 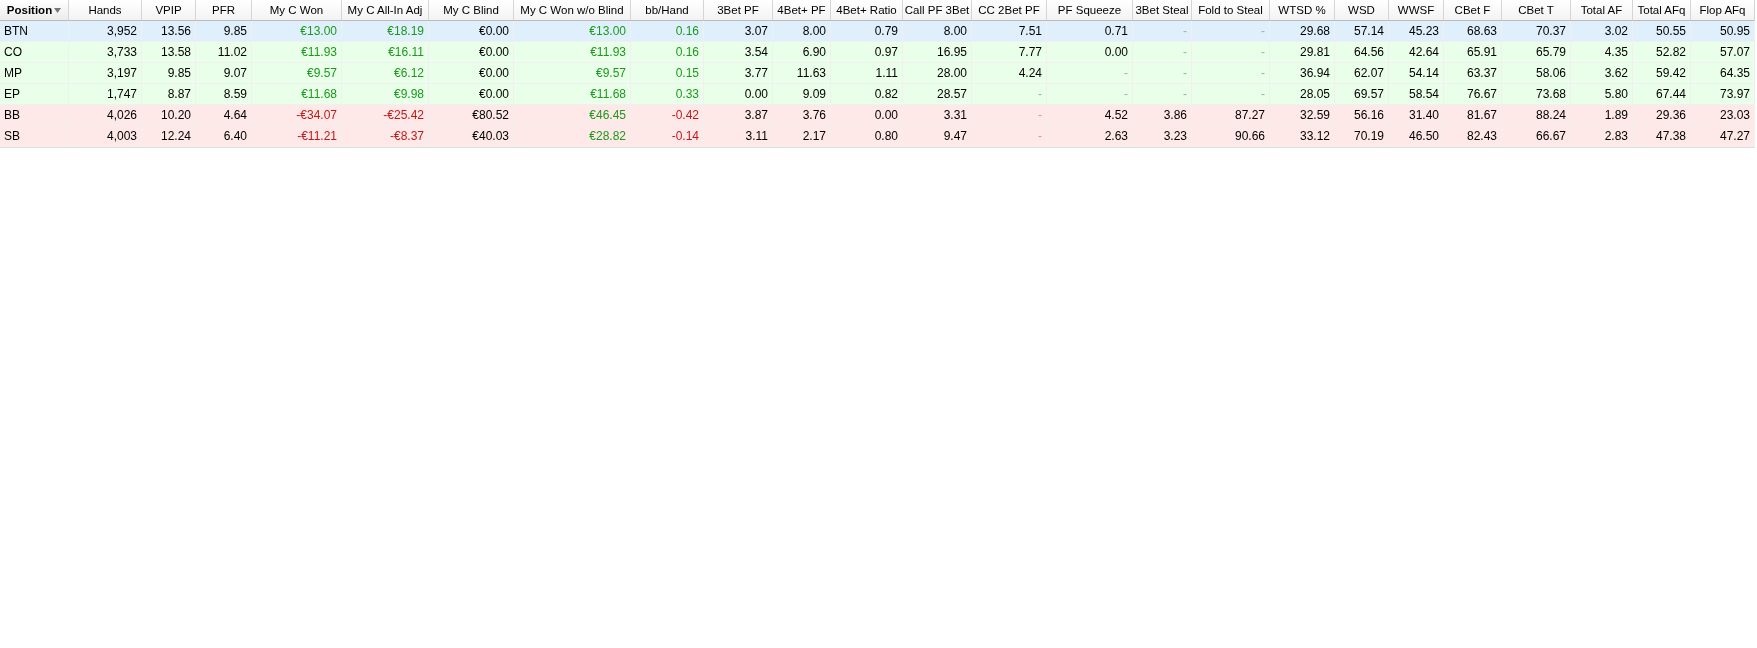 I want to click on column-header: VPIP, so click(x=169, y=10).